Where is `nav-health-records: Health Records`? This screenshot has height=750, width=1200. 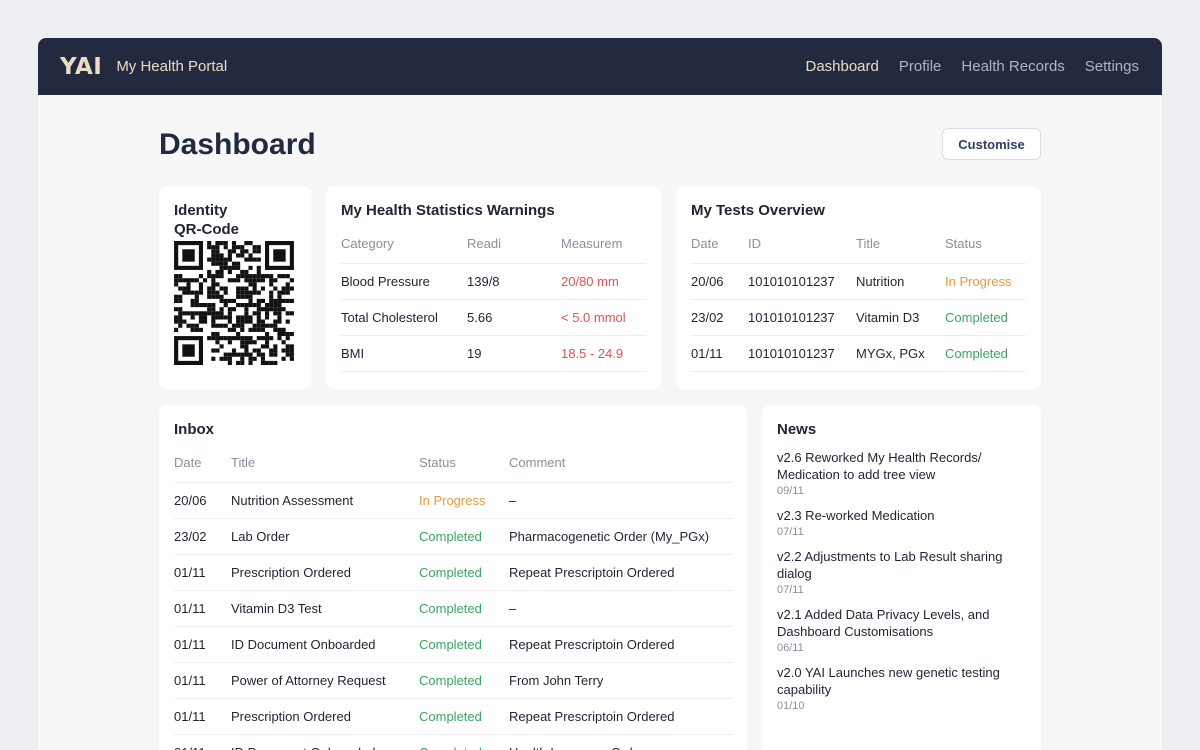 nav-health-records: Health Records is located at coordinates (1012, 66).